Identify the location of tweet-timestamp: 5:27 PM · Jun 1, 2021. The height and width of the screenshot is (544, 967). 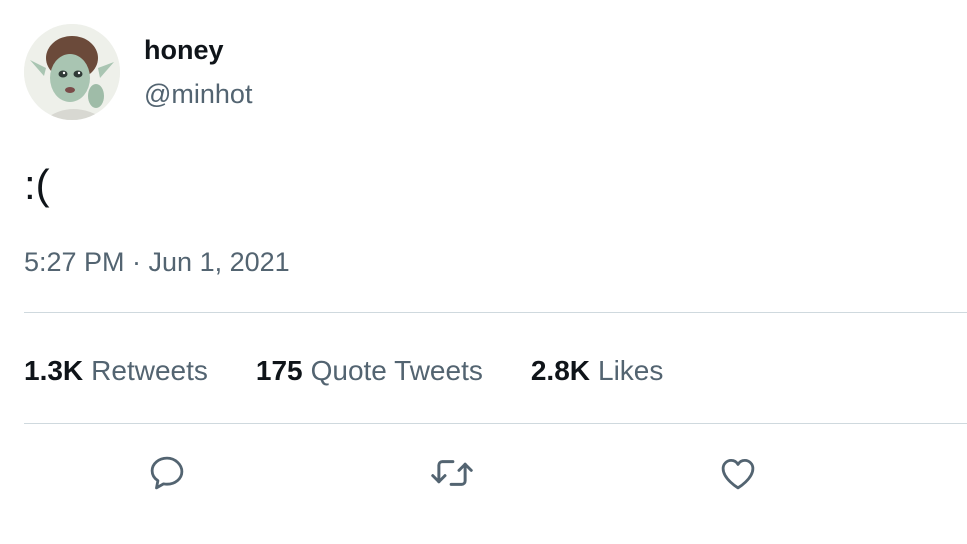
(157, 262).